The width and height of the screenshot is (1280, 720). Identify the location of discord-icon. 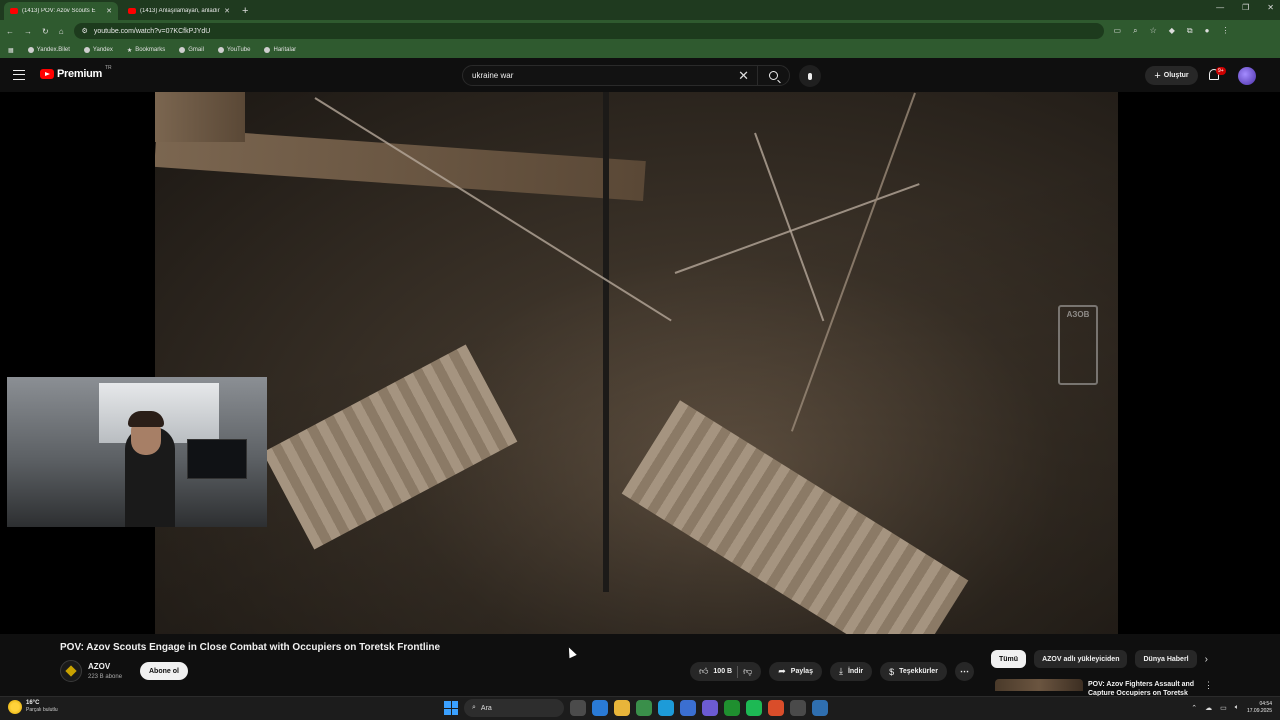
(710, 708).